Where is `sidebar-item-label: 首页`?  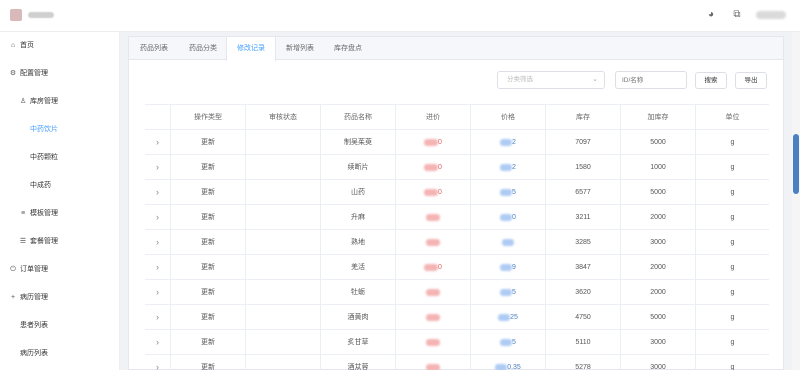 sidebar-item-label: 首页 is located at coordinates (27, 45).